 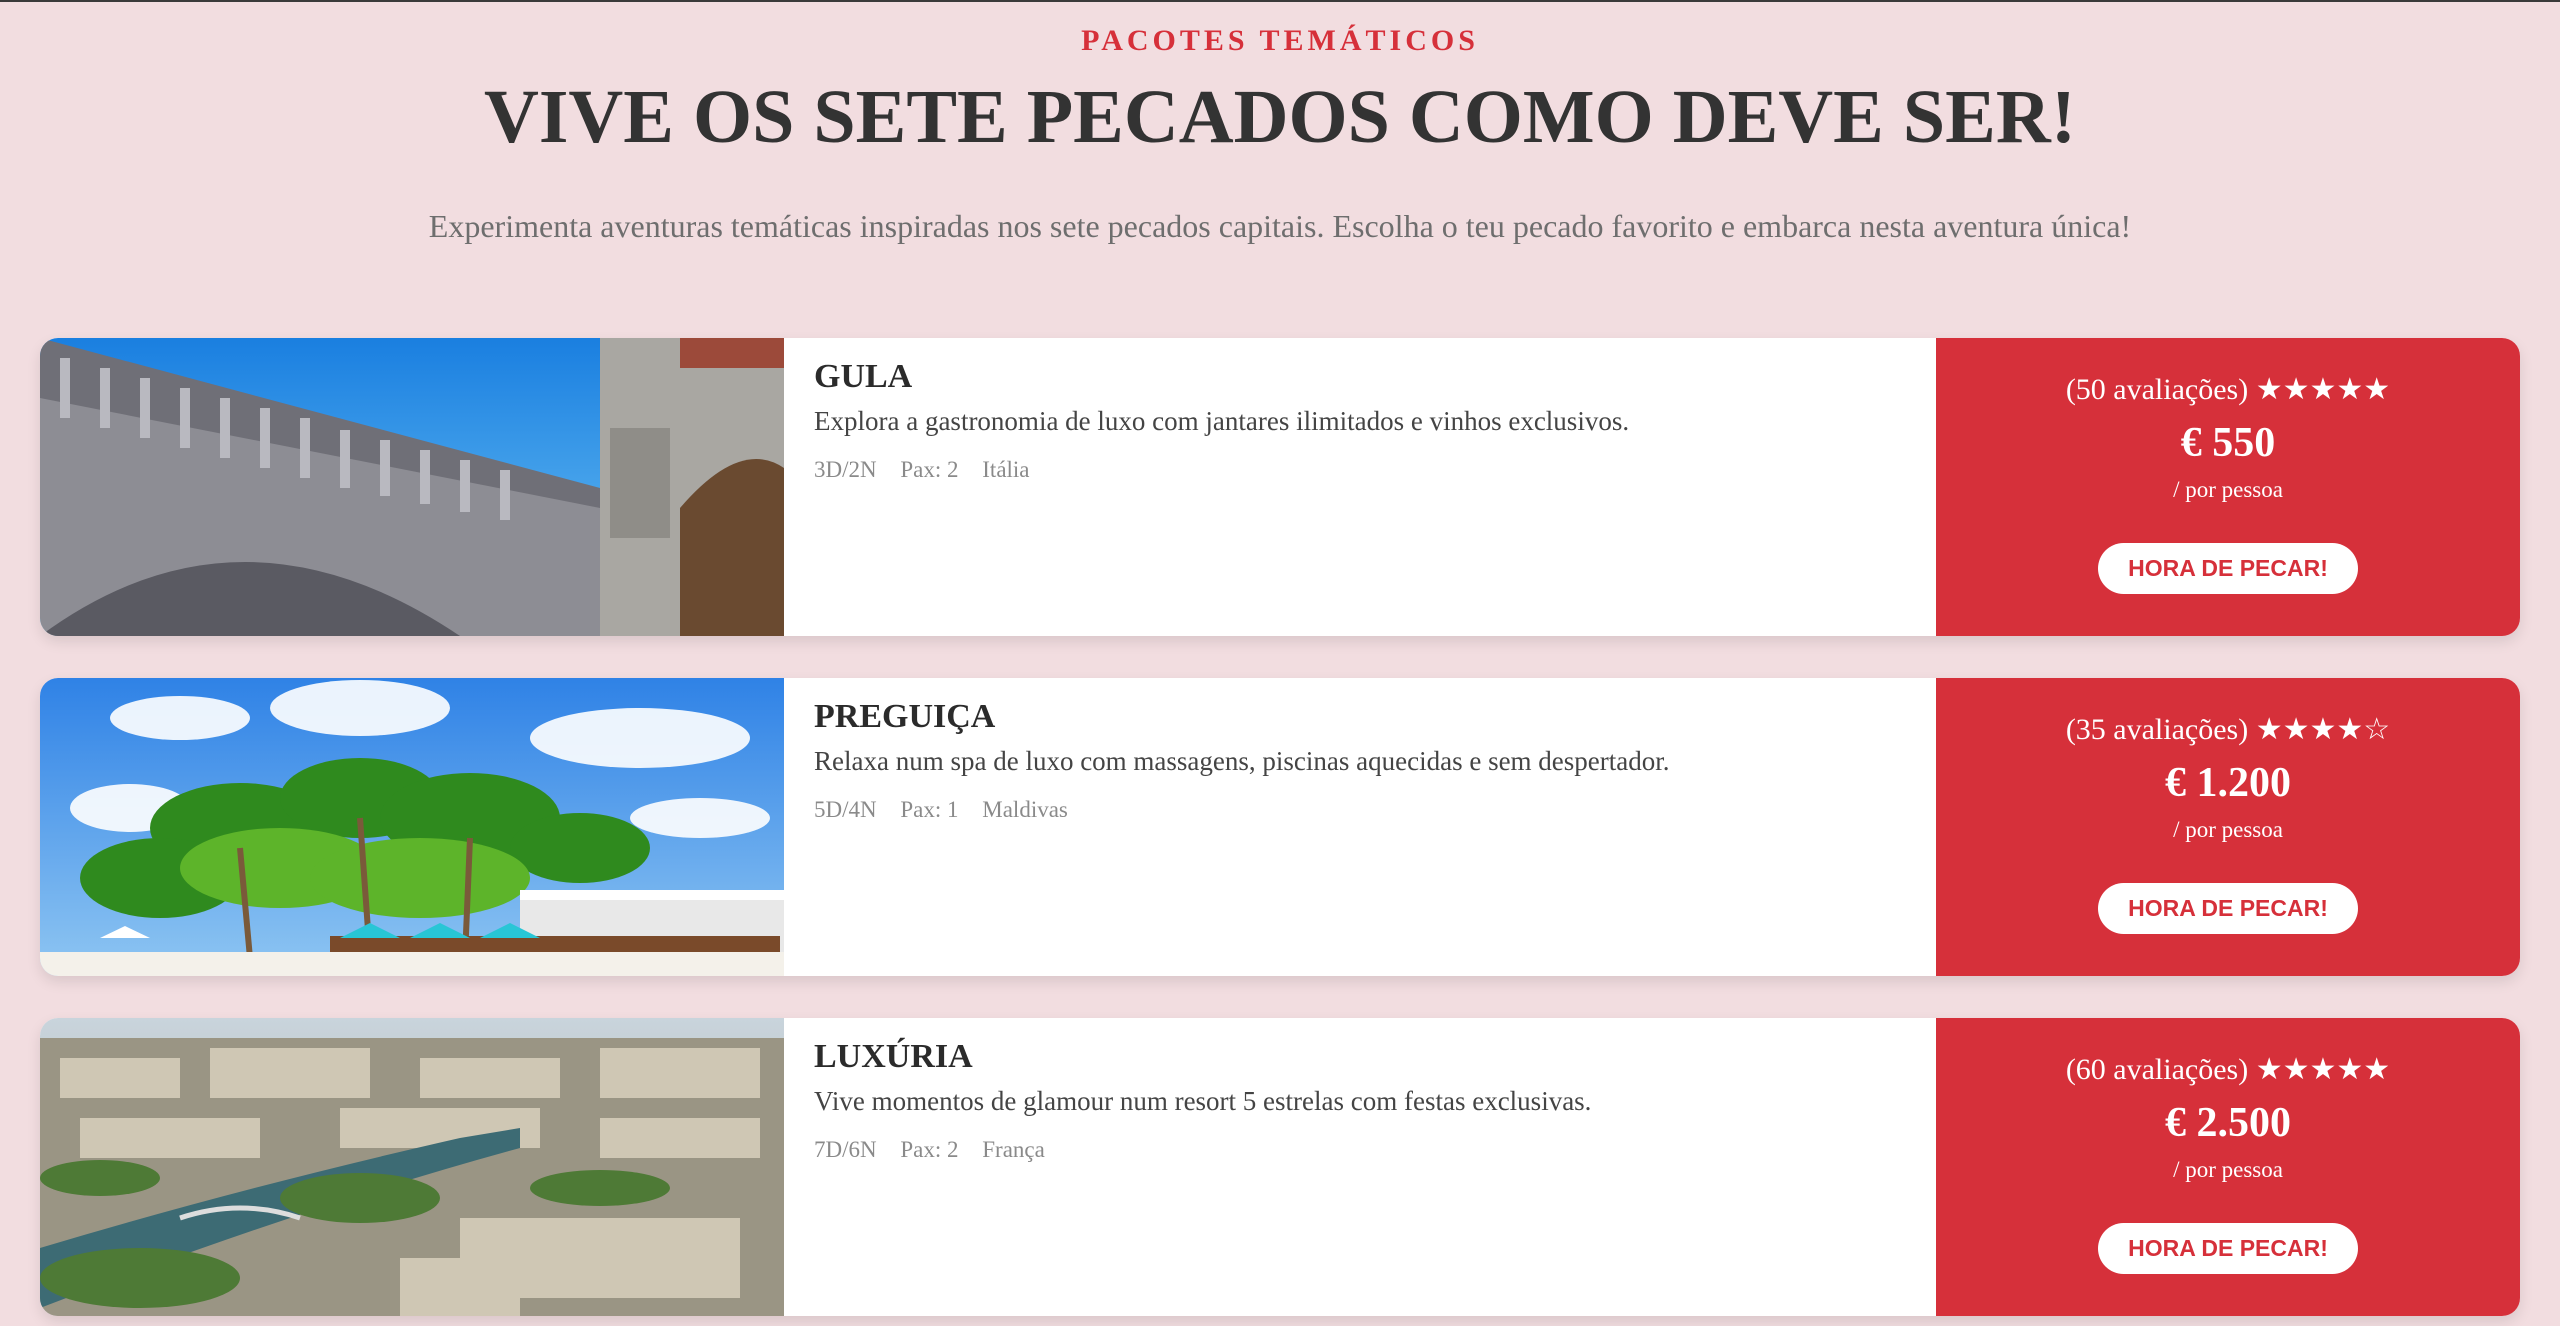 What do you see at coordinates (2228, 1069) in the screenshot?
I see `package-rating: (60 avaliações) ★★★★★` at bounding box center [2228, 1069].